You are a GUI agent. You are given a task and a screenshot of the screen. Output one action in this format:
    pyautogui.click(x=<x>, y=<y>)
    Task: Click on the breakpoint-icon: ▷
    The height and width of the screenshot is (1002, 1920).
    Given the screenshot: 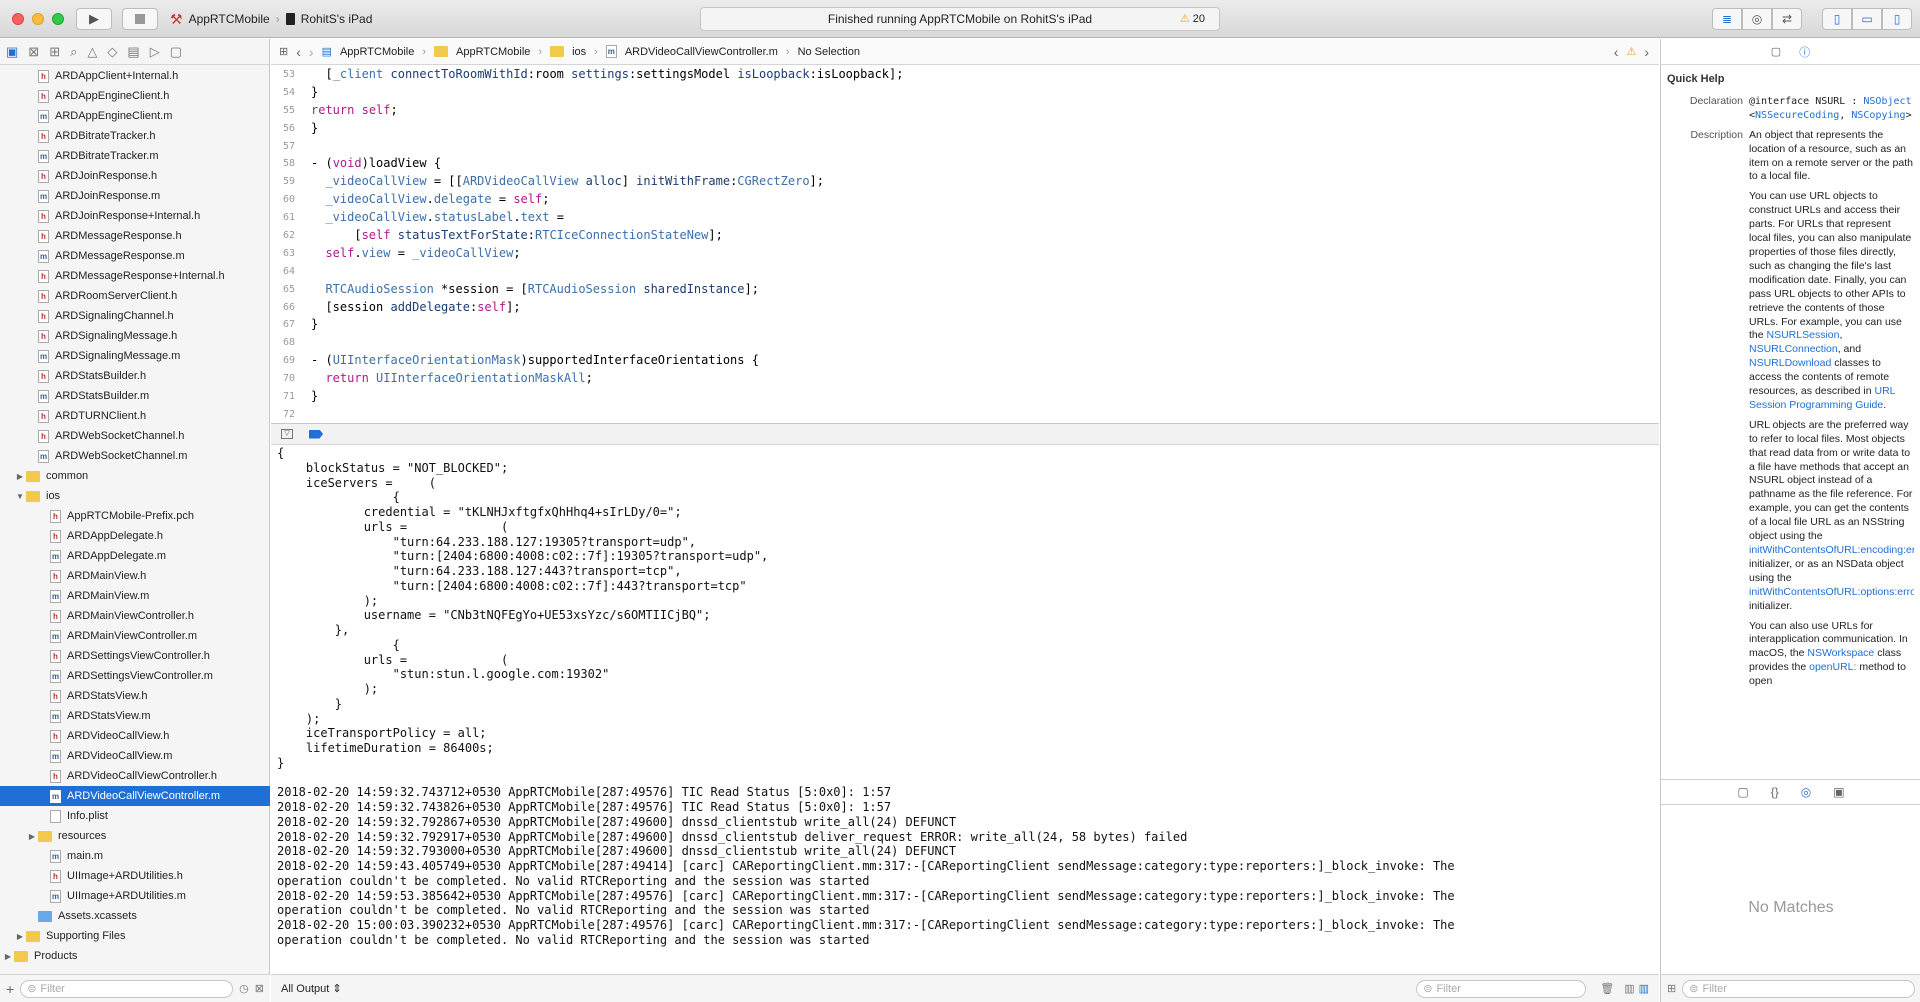 What is the action you would take?
    pyautogui.click(x=155, y=52)
    